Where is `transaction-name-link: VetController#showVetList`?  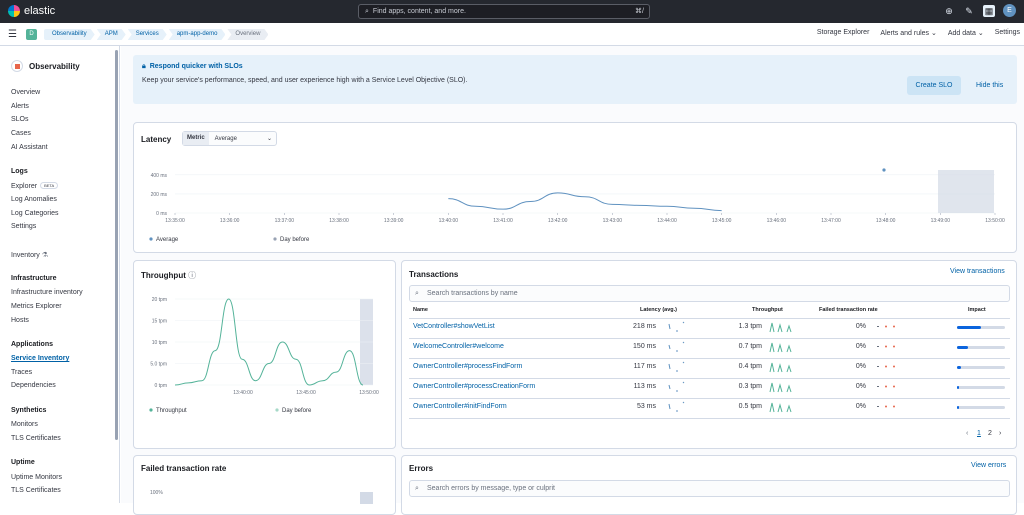 transaction-name-link: VetController#showVetList is located at coordinates (454, 326).